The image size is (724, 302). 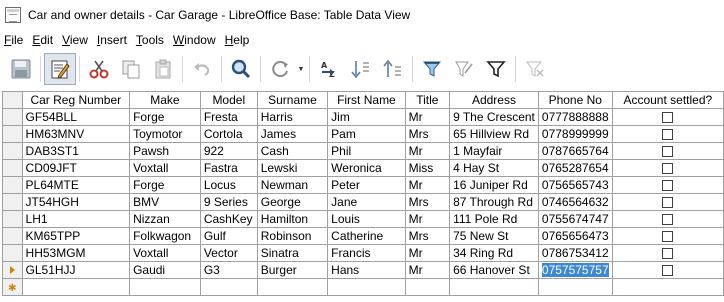 What do you see at coordinates (228, 253) in the screenshot?
I see `table-cell: Vector` at bounding box center [228, 253].